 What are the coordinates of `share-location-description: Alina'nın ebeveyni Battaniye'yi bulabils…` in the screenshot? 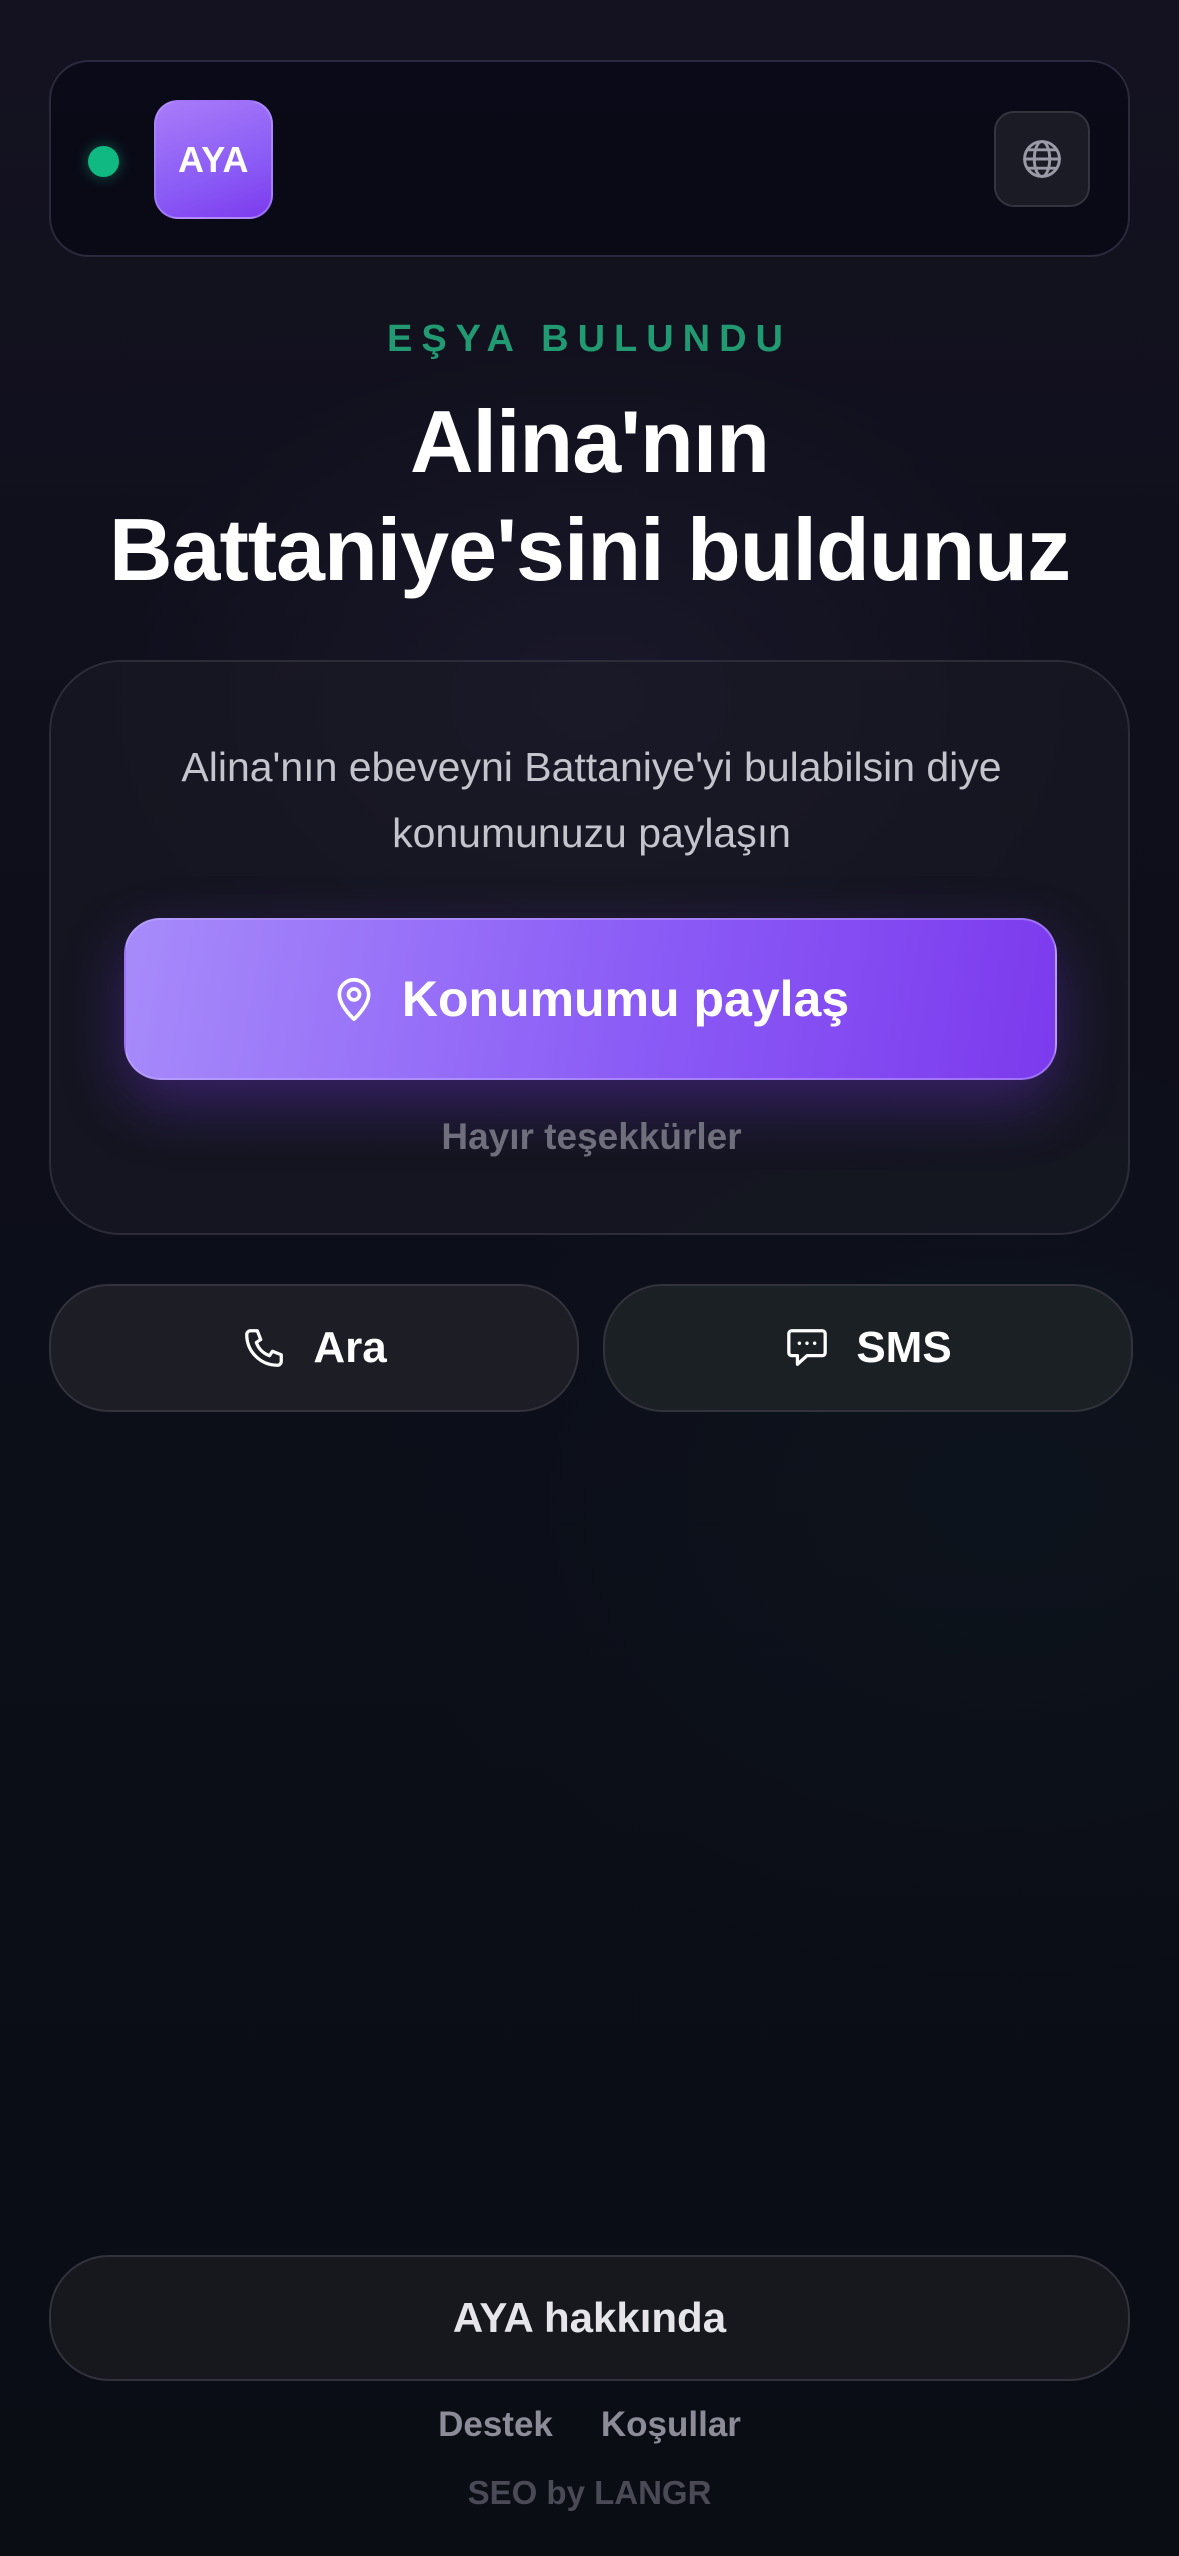 It's located at (591, 800).